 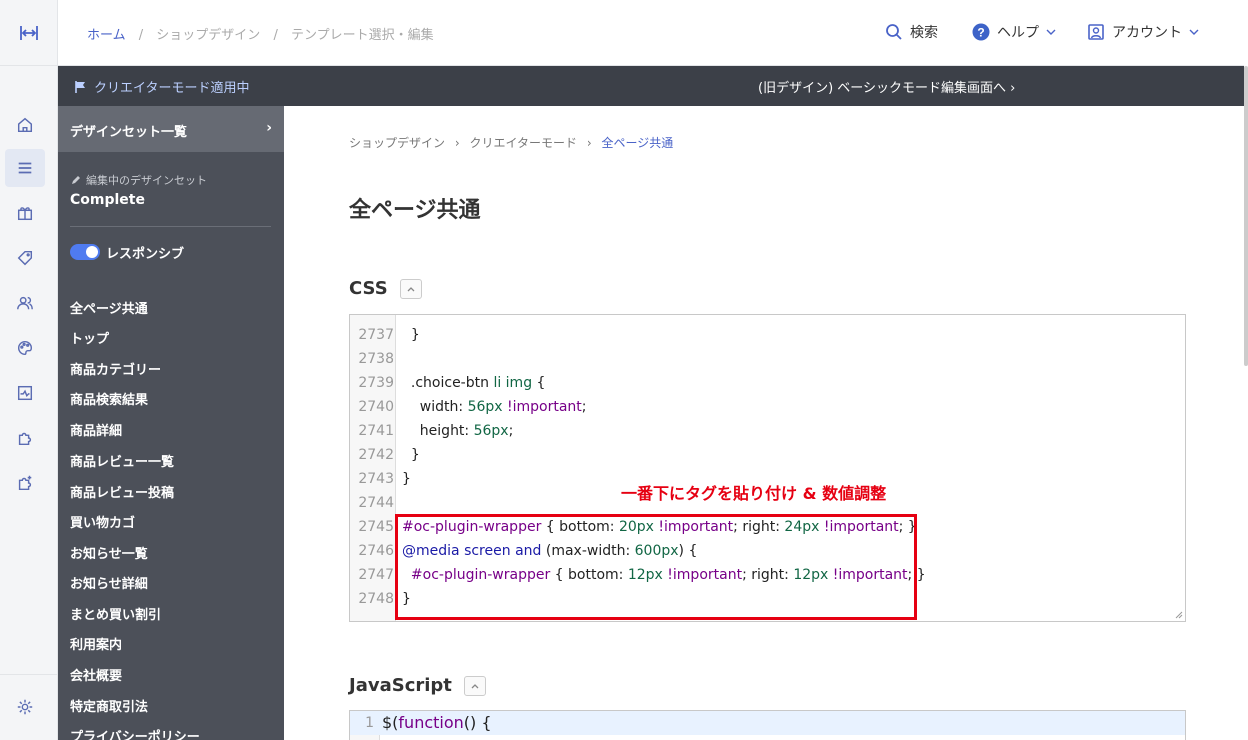 I want to click on line-number: 1, so click(x=369, y=723).